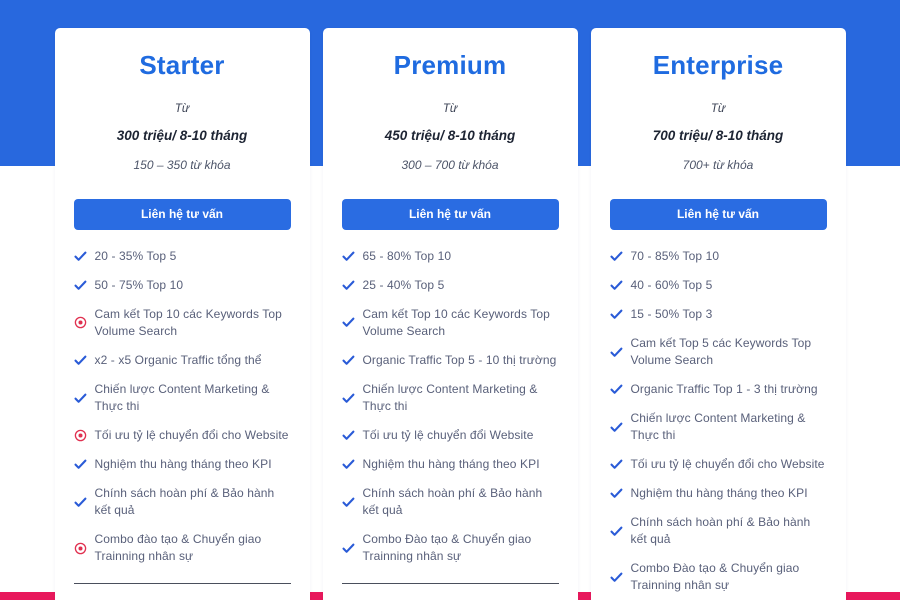 Image resolution: width=900 pixels, height=600 pixels. What do you see at coordinates (182, 256) in the screenshot?
I see `feature-item: 20 - 35% Top 5` at bounding box center [182, 256].